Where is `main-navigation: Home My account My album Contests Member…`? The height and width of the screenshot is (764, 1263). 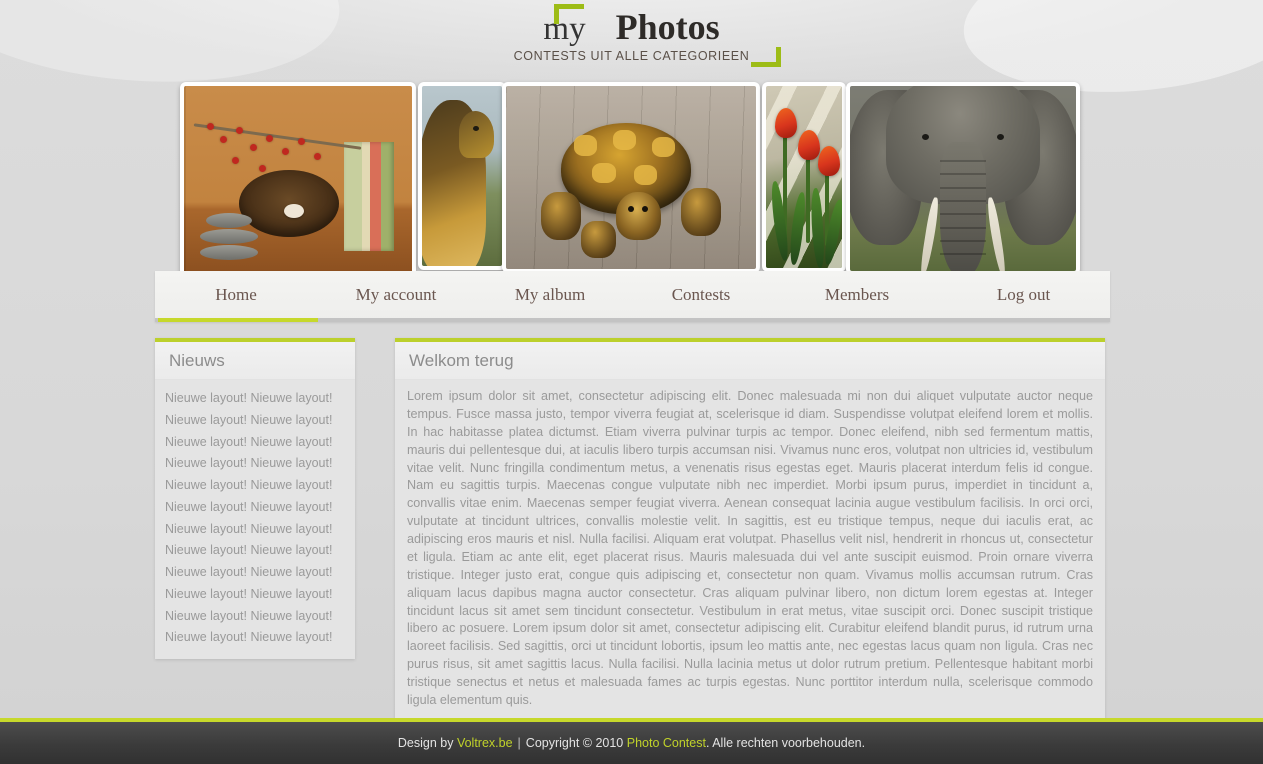
main-navigation: Home My account My album Contests Member… is located at coordinates (632, 296).